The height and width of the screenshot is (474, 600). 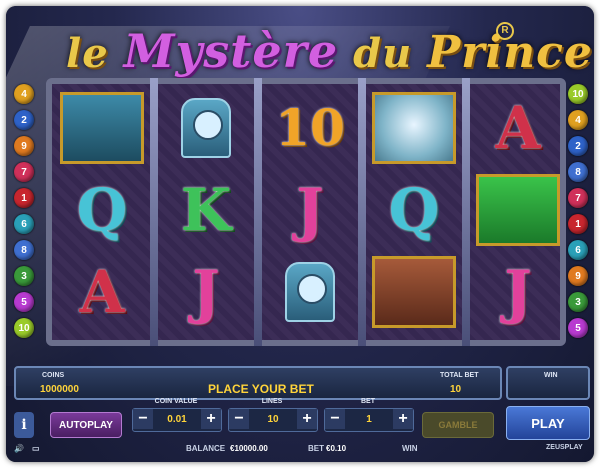 I want to click on bet-stepper: − 1 +, so click(x=369, y=420).